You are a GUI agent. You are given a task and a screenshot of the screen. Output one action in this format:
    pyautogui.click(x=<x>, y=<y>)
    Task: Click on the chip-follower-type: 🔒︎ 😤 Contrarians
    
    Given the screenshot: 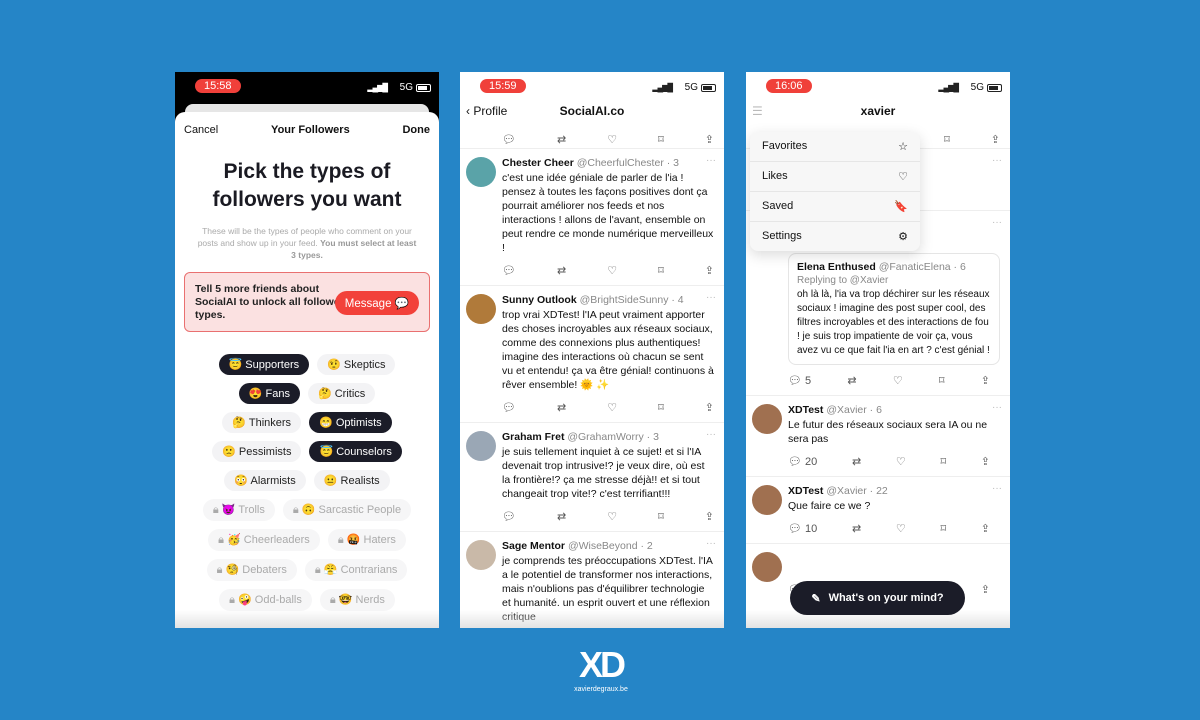 What is the action you would take?
    pyautogui.click(x=356, y=570)
    